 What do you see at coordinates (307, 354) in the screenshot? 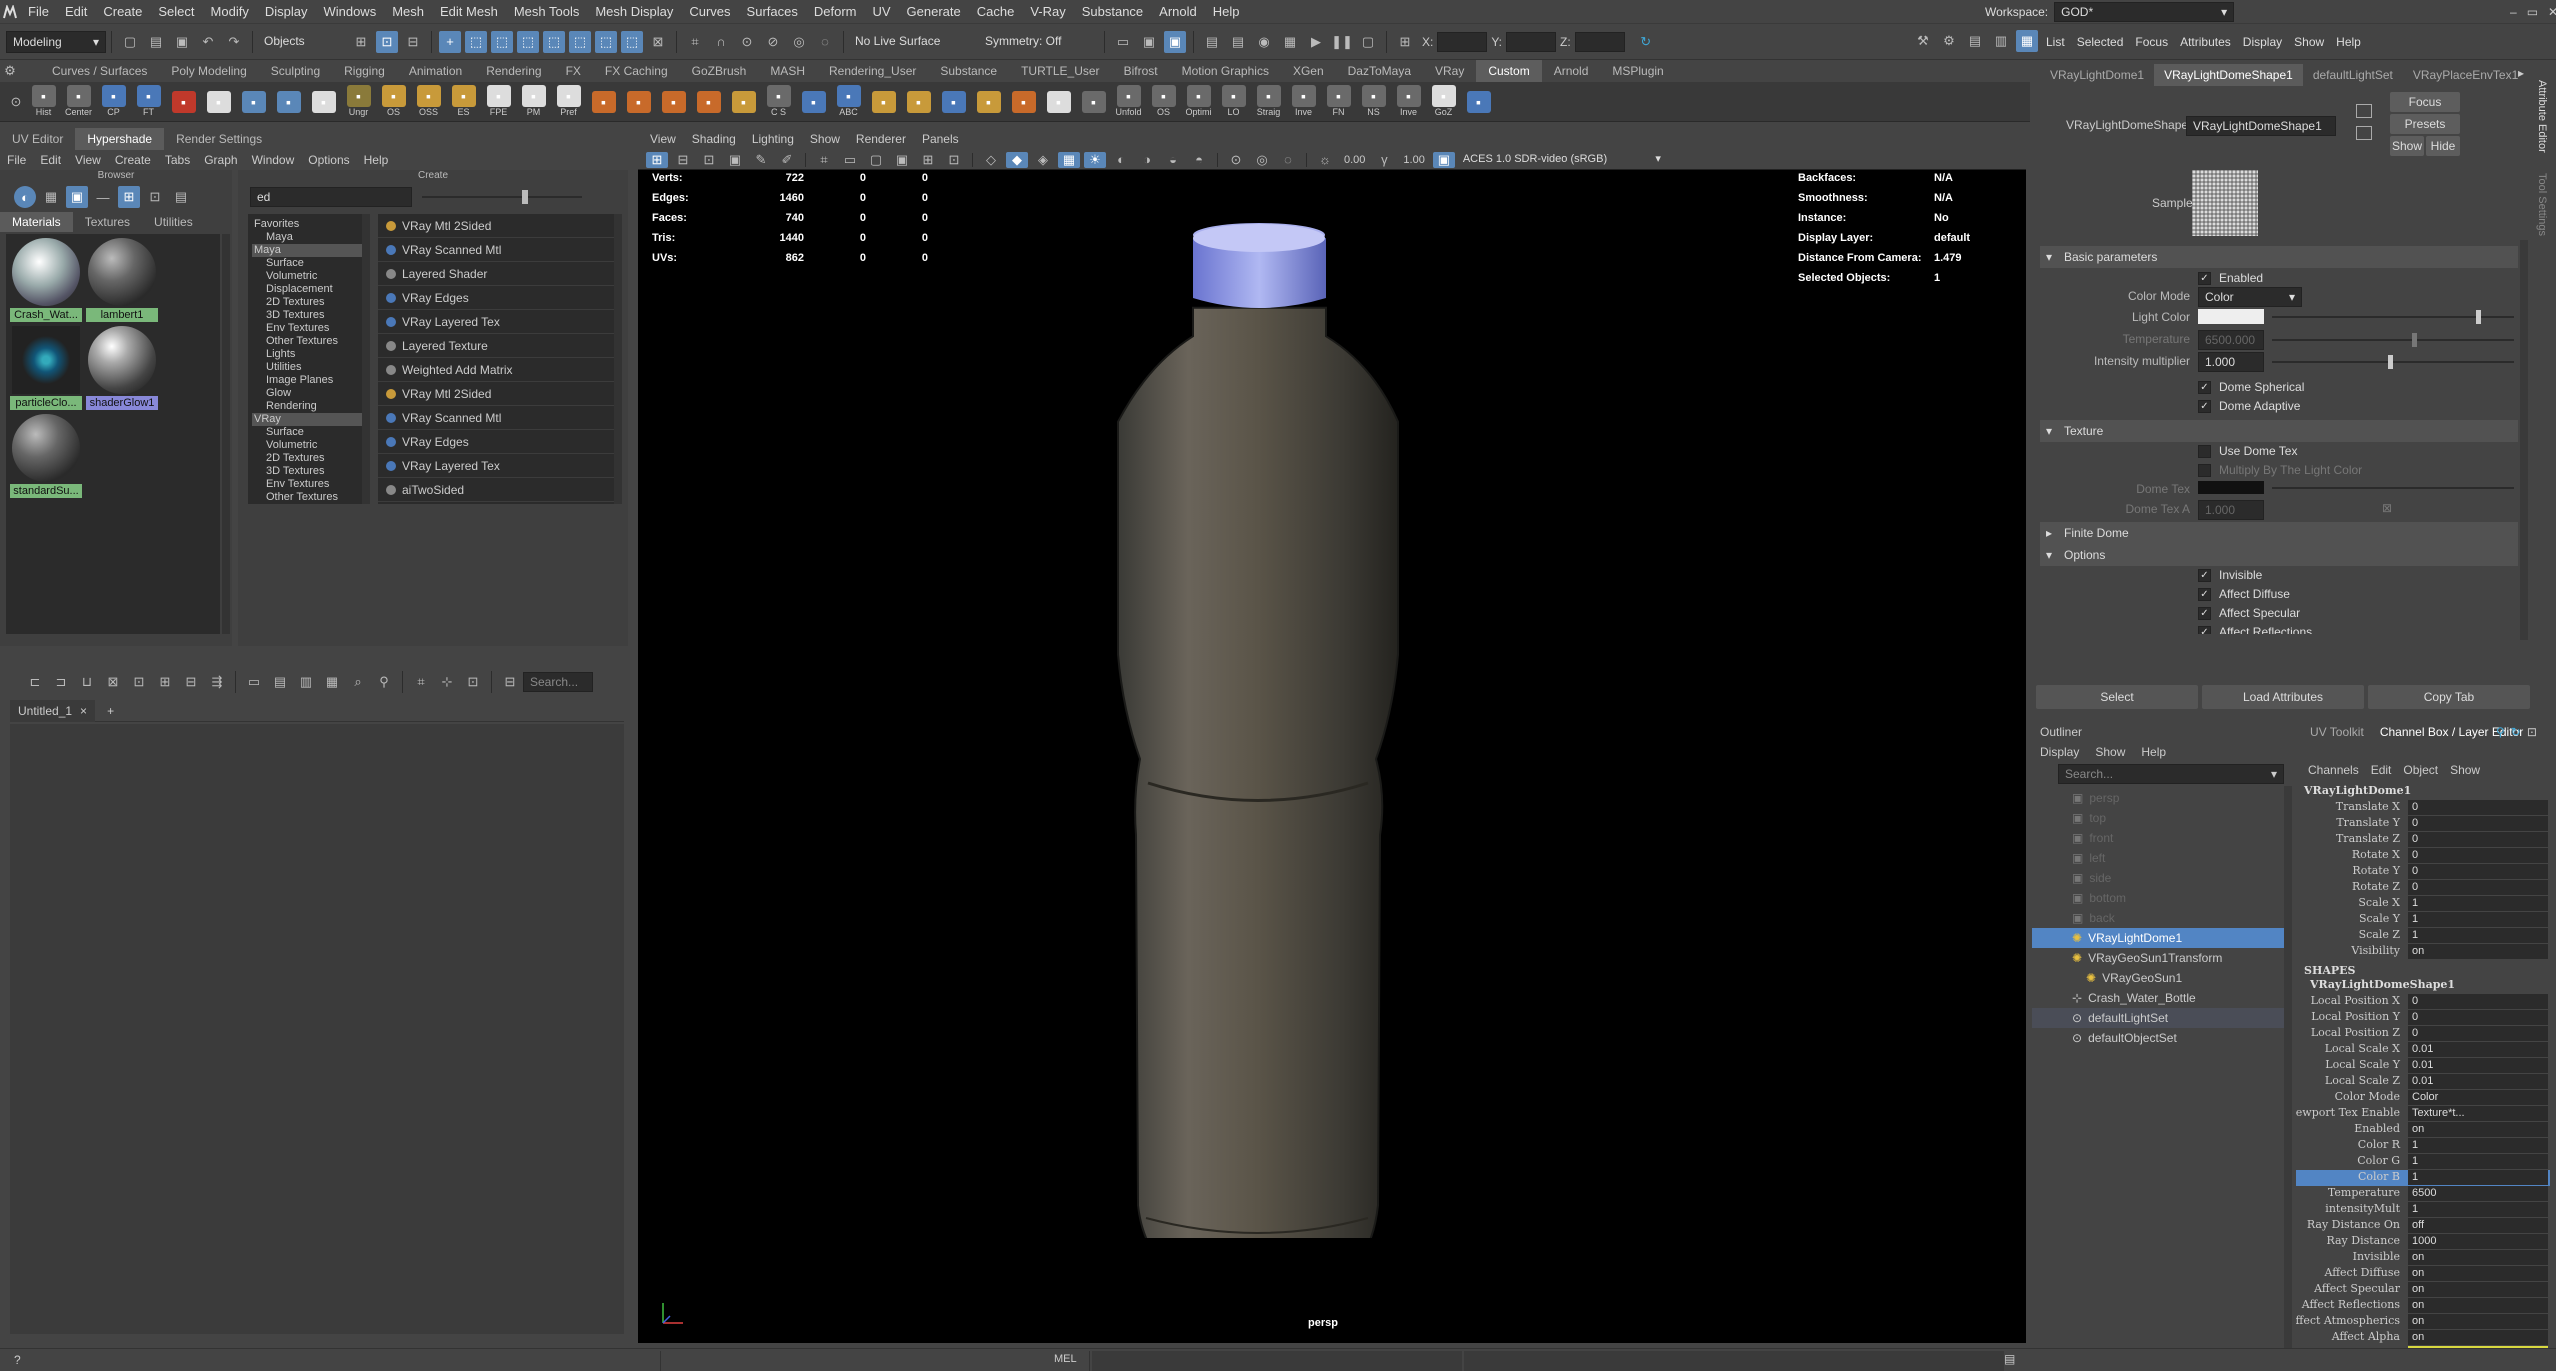
I see `tree-item: Lights` at bounding box center [307, 354].